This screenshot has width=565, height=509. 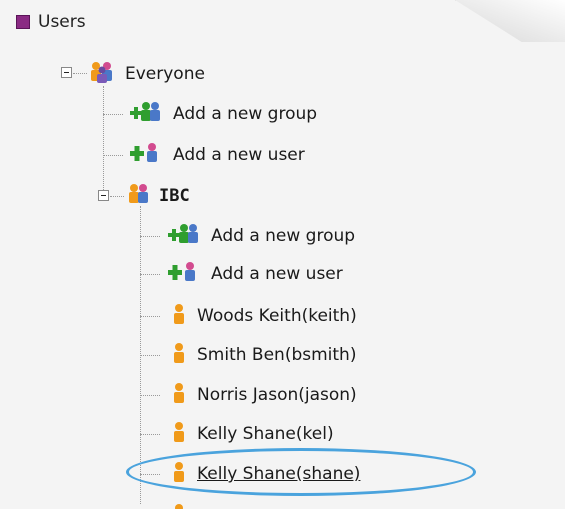 What do you see at coordinates (510, 21) in the screenshot?
I see `panel-tab-corner` at bounding box center [510, 21].